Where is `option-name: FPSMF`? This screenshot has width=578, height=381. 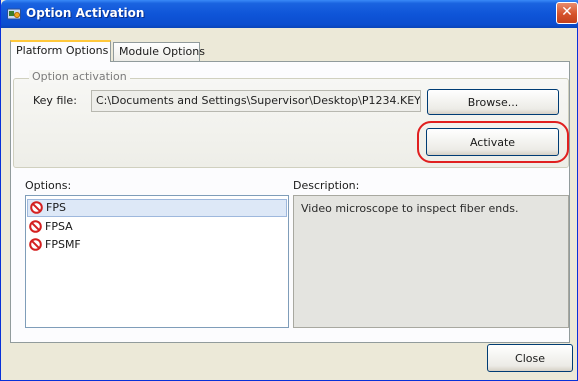
option-name: FPSMF is located at coordinates (63, 244).